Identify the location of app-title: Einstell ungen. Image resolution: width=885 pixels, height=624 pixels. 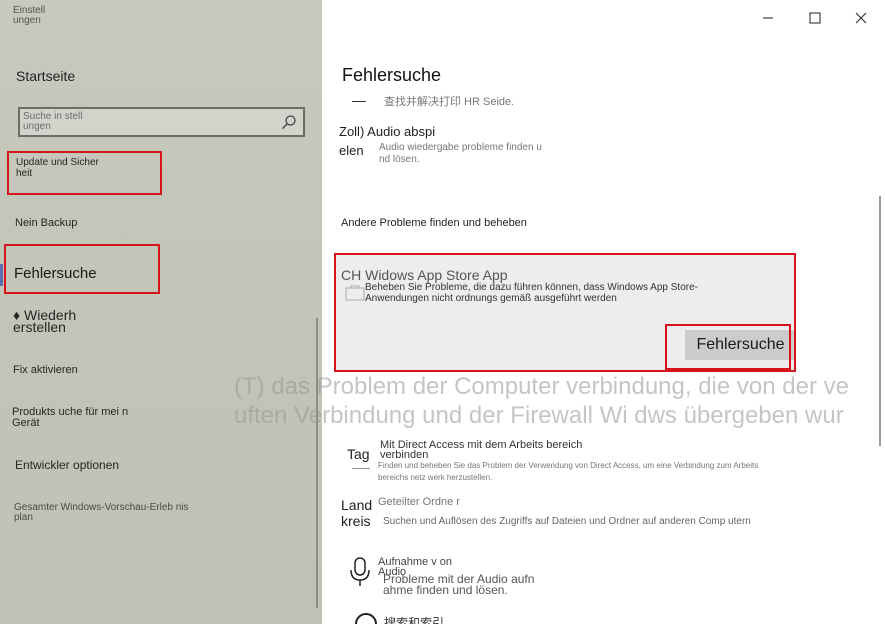
(29, 15).